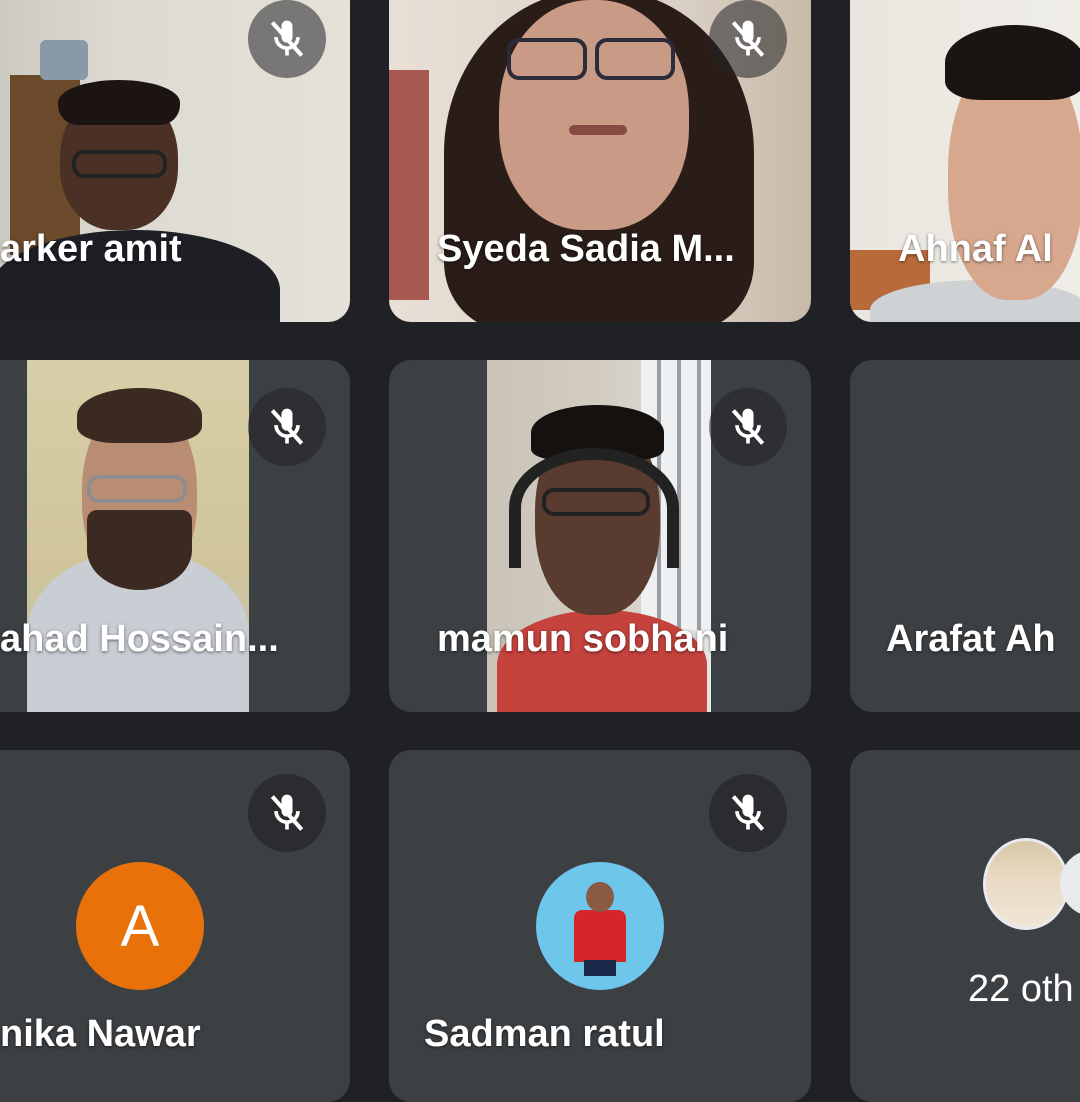 This screenshot has width=1080, height=1102. I want to click on participant-name: arker amit, so click(91, 249).